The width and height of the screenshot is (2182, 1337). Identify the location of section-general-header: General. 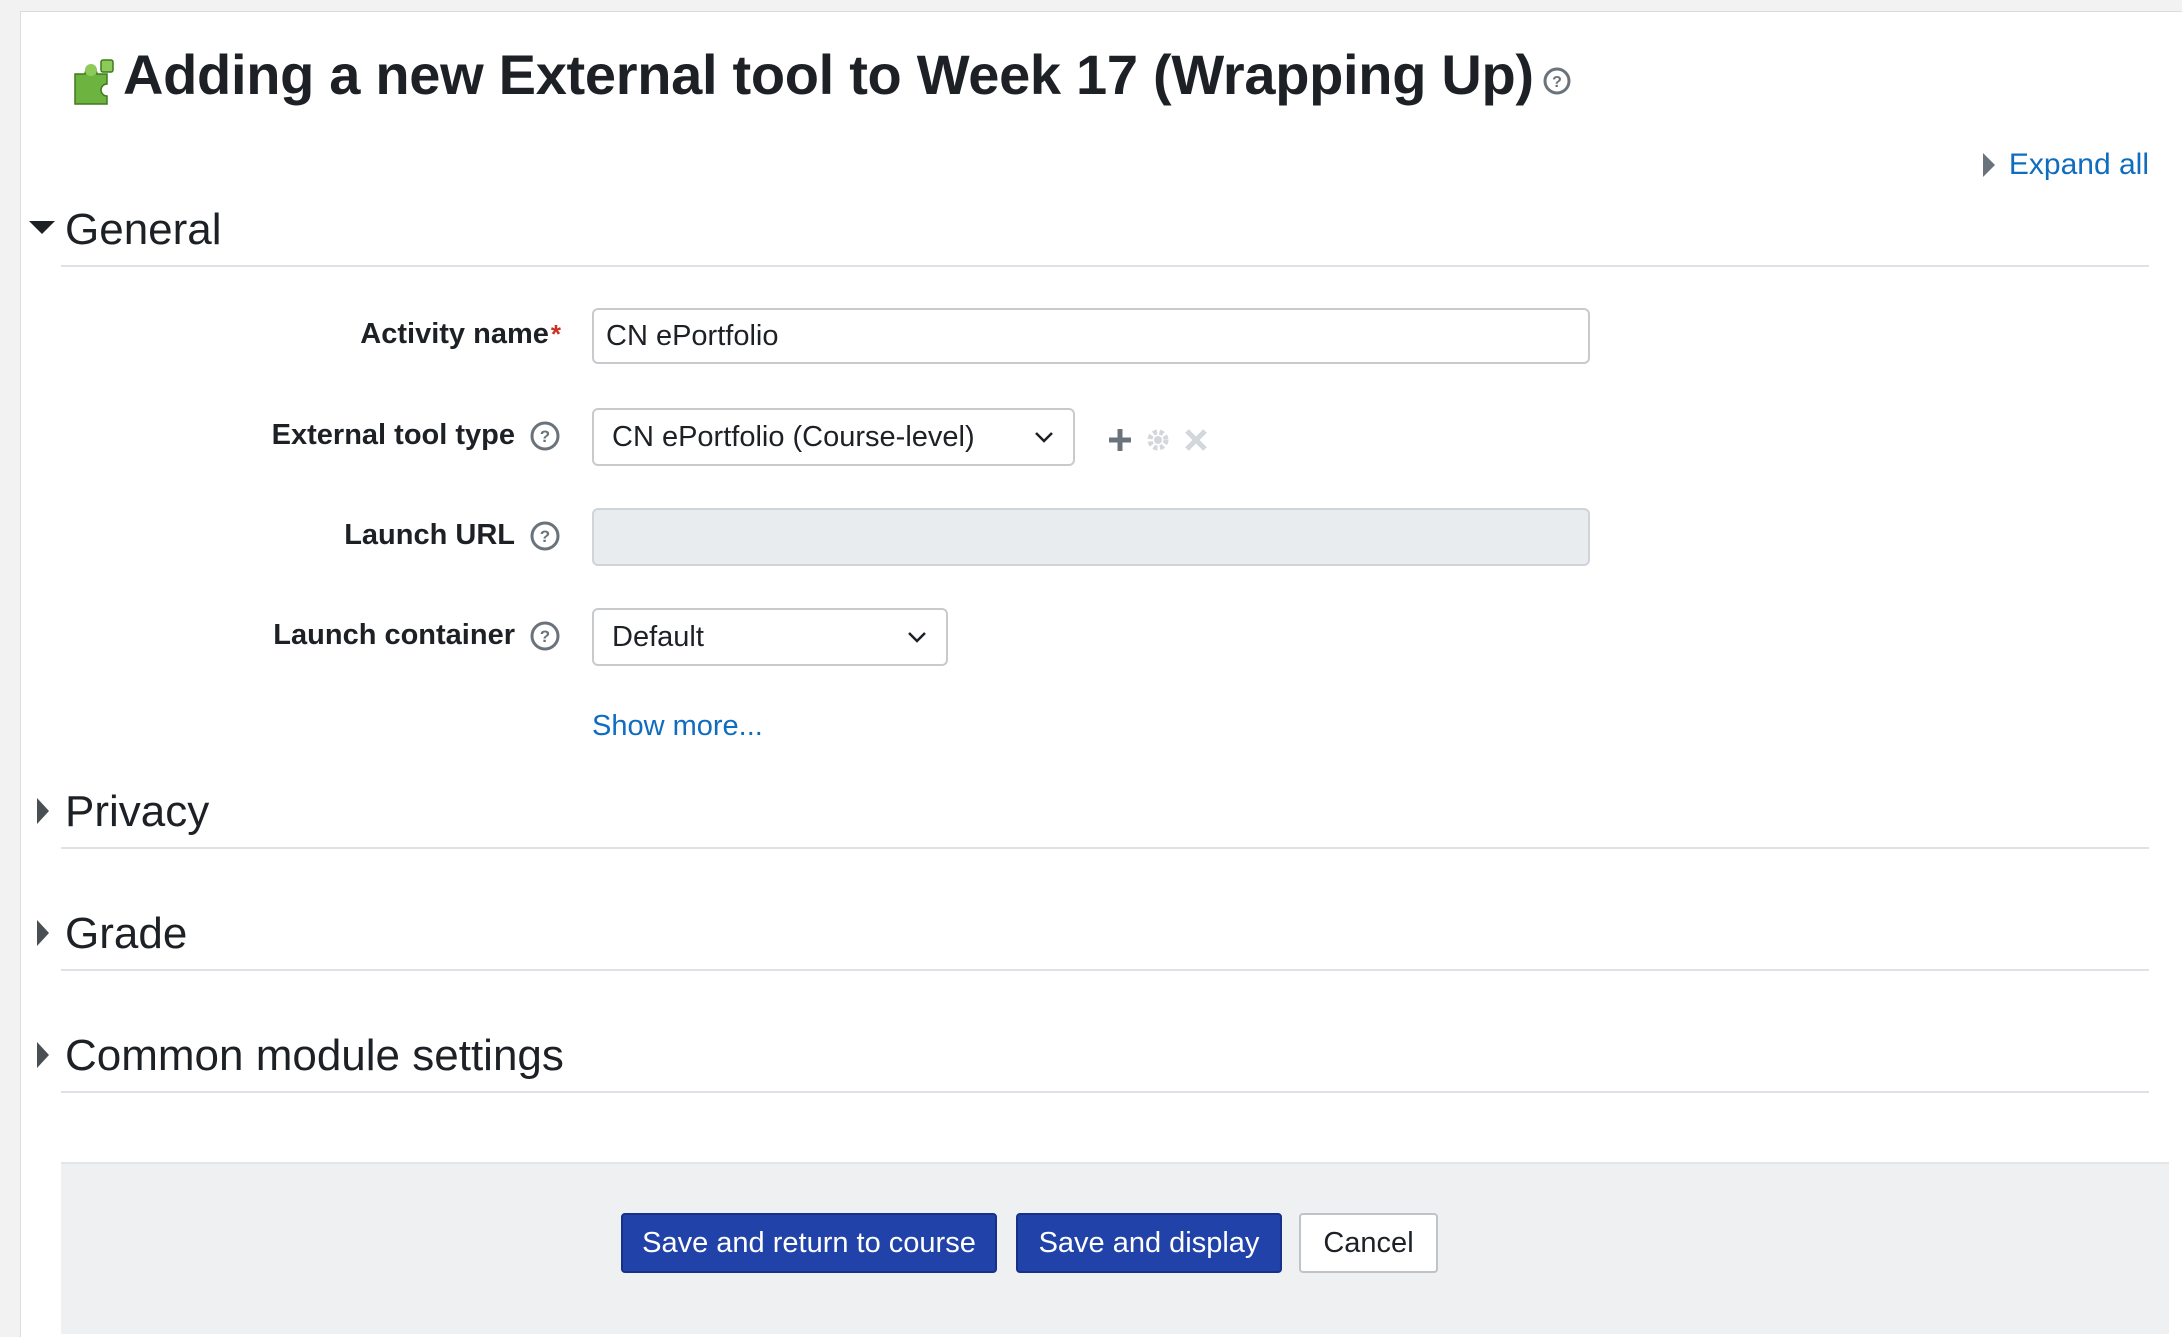
(1089, 226).